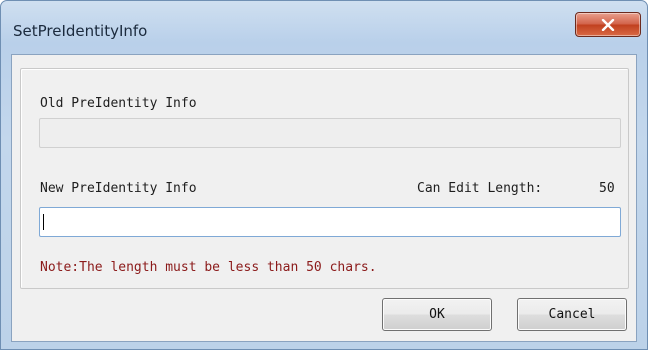 This screenshot has width=648, height=350. Describe the element at coordinates (330, 133) in the screenshot. I see `old-preidentity-field` at that location.